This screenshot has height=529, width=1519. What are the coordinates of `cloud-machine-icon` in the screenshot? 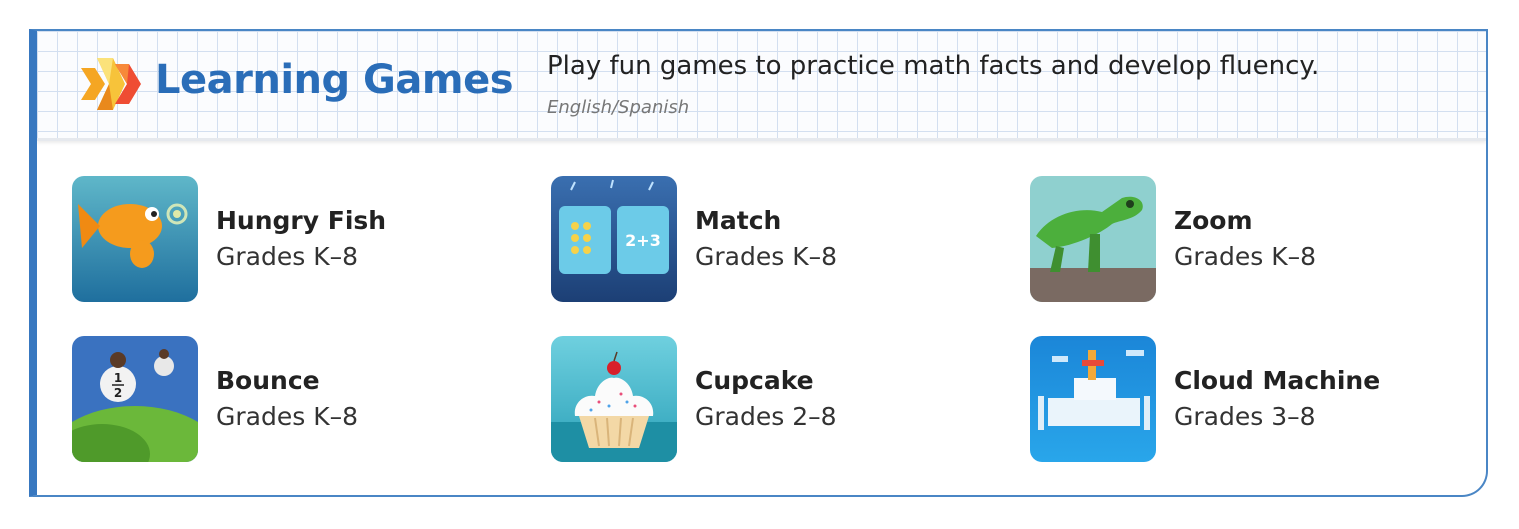 It's located at (1093, 399).